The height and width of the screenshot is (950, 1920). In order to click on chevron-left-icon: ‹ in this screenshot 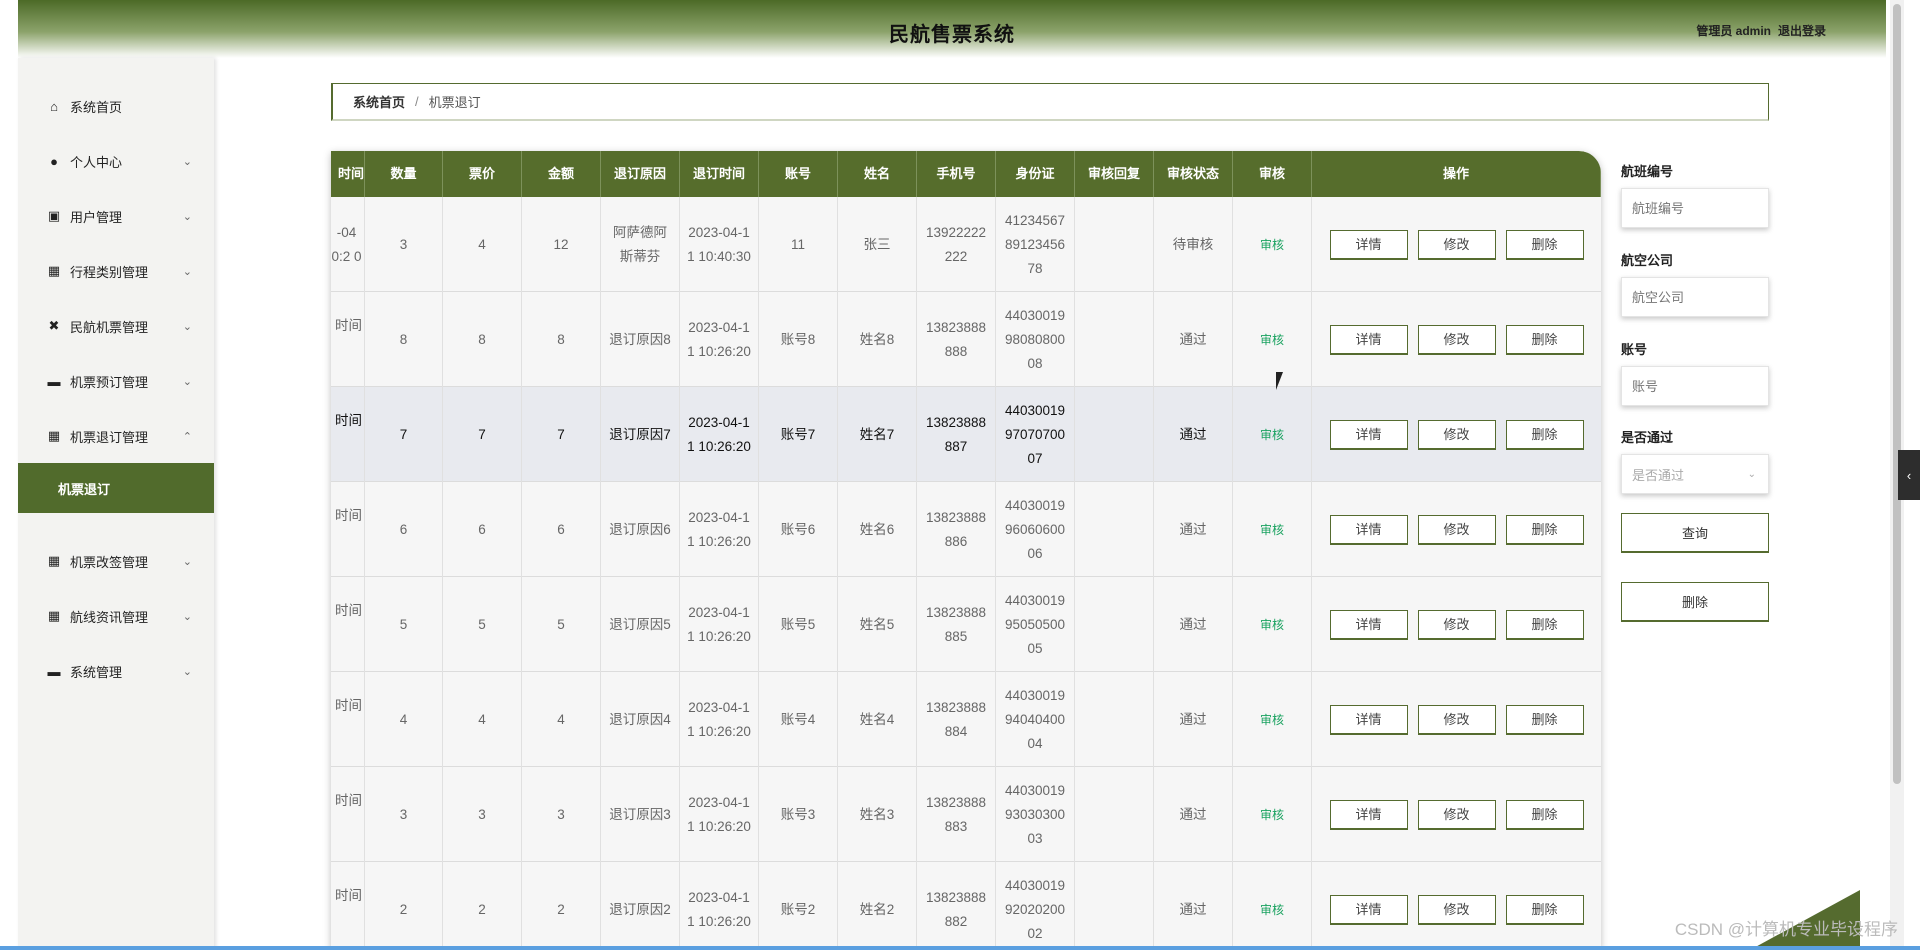, I will do `click(1909, 475)`.